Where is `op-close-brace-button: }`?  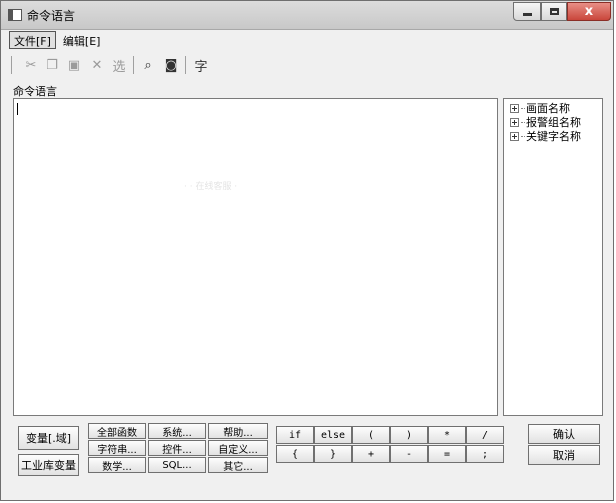
op-close-brace-button: } is located at coordinates (333, 454).